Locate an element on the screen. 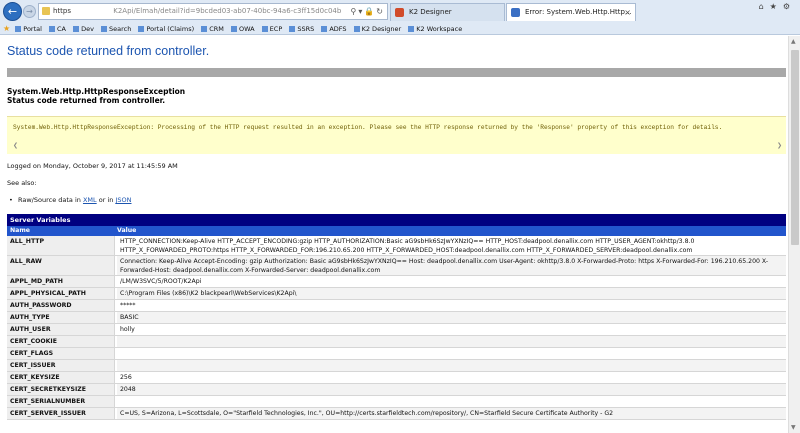 This screenshot has height=433, width=800. favorite-item: CRM is located at coordinates (212, 29).